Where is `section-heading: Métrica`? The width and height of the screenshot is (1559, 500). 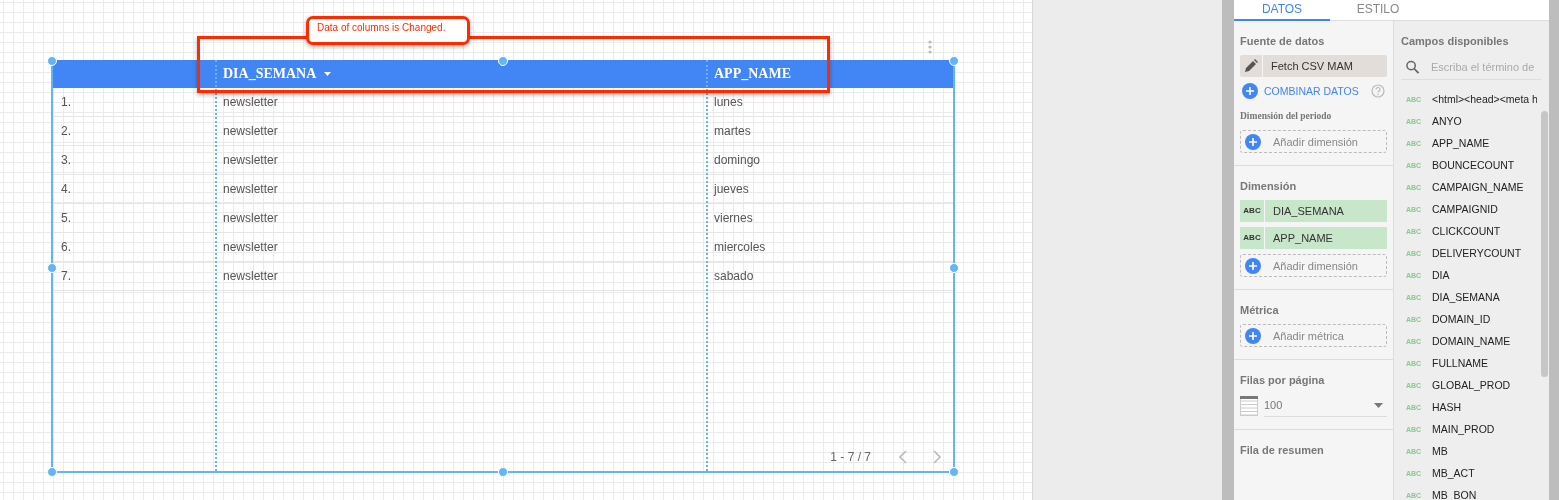
section-heading: Métrica is located at coordinates (1260, 310).